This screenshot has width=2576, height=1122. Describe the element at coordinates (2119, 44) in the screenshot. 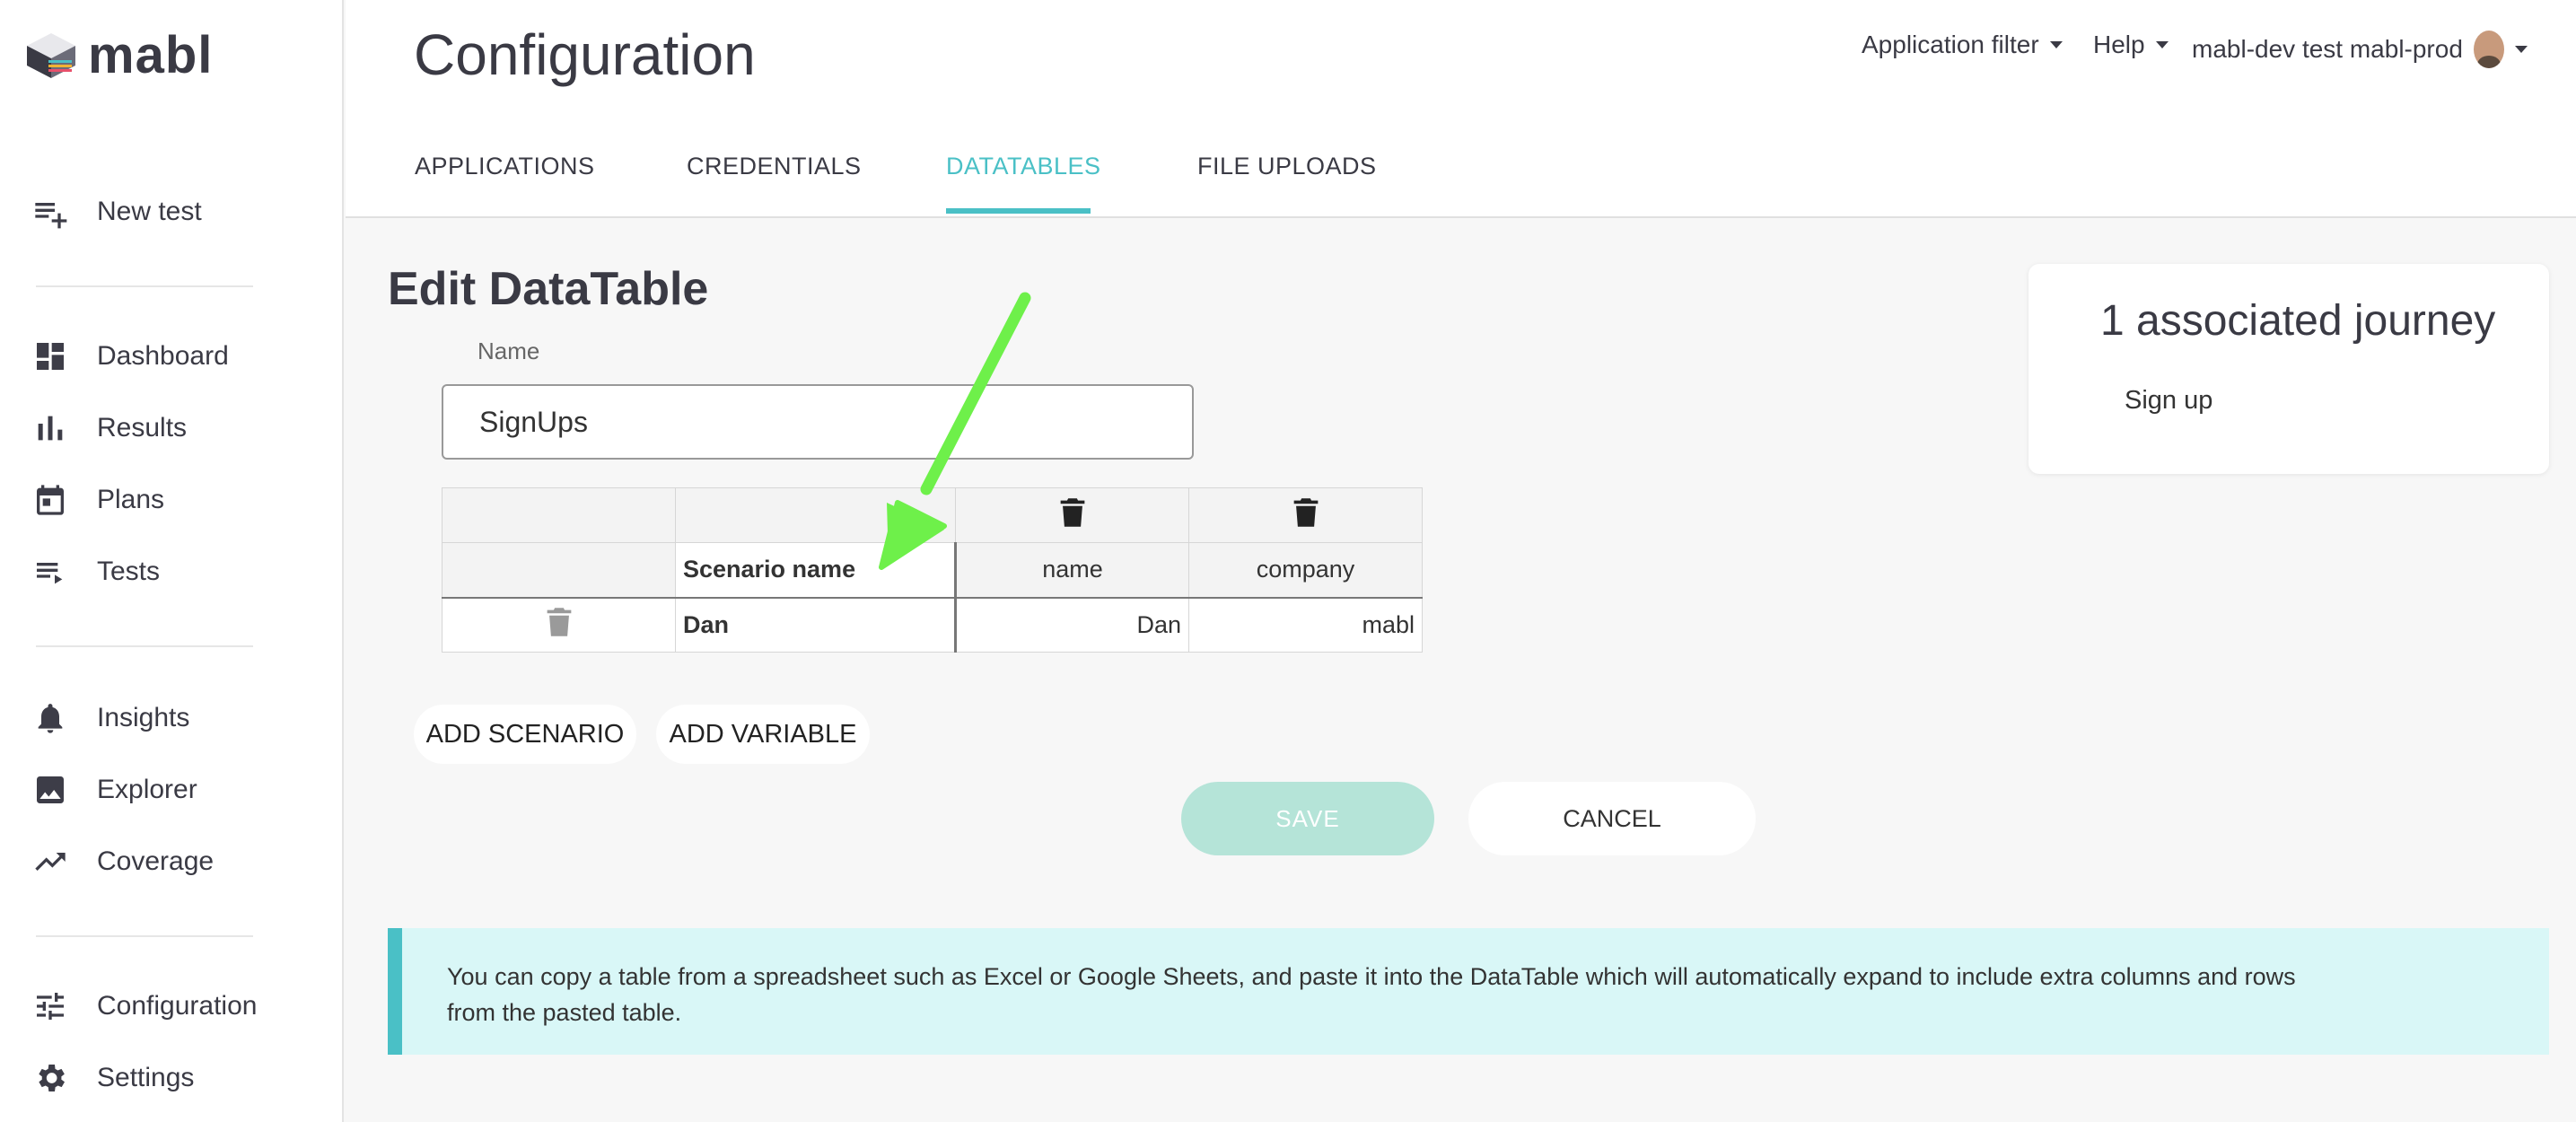

I see `help-label: Help` at that location.